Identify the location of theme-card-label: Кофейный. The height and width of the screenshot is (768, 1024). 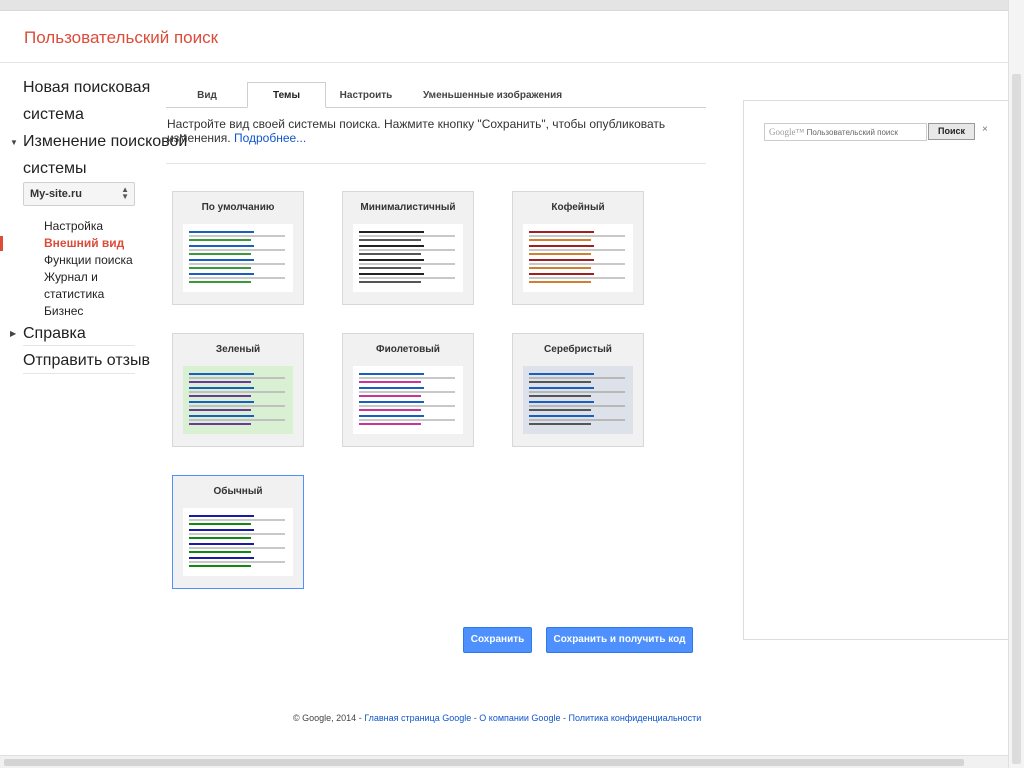
(578, 207).